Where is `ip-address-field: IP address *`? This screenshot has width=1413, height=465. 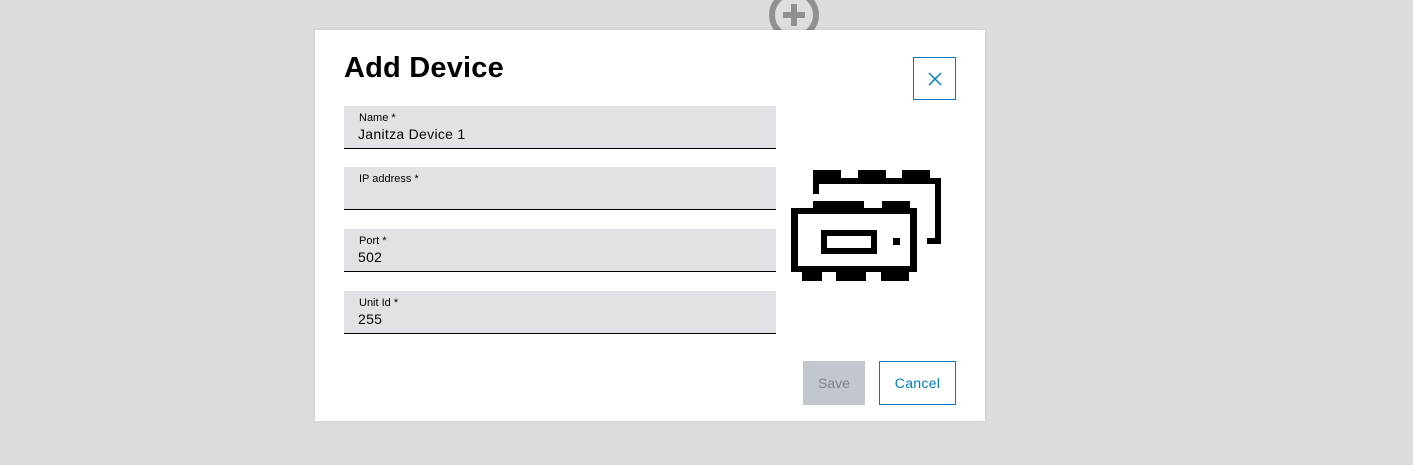 ip-address-field: IP address * is located at coordinates (560, 188).